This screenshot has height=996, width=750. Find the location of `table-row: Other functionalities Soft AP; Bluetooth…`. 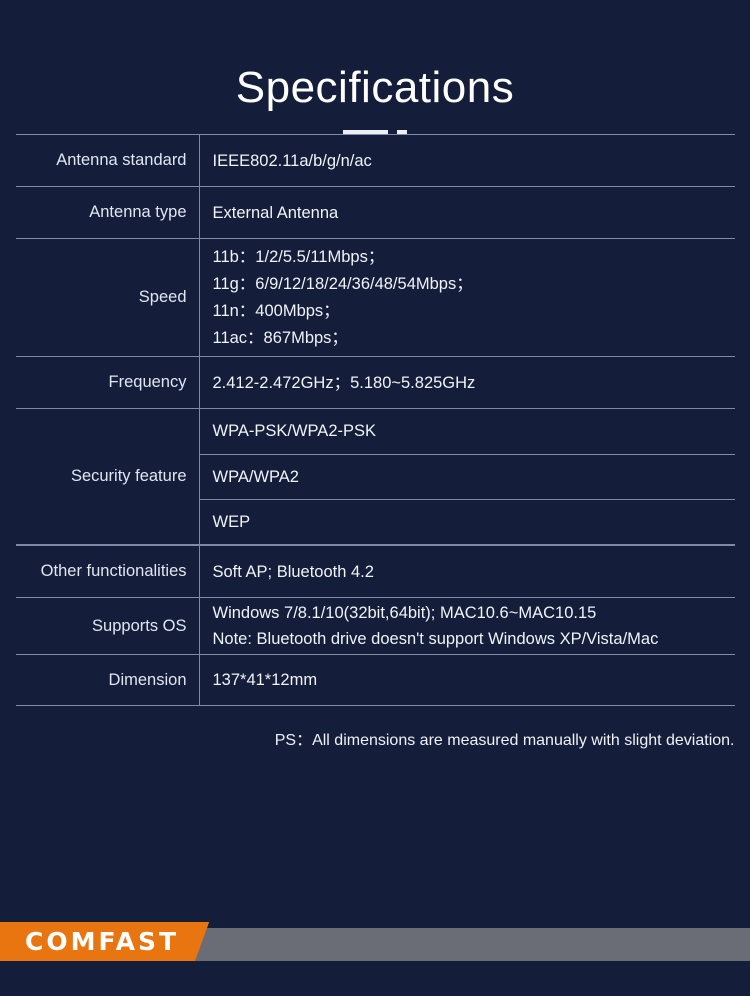

table-row: Other functionalities Soft AP; Bluetooth… is located at coordinates (375, 571).